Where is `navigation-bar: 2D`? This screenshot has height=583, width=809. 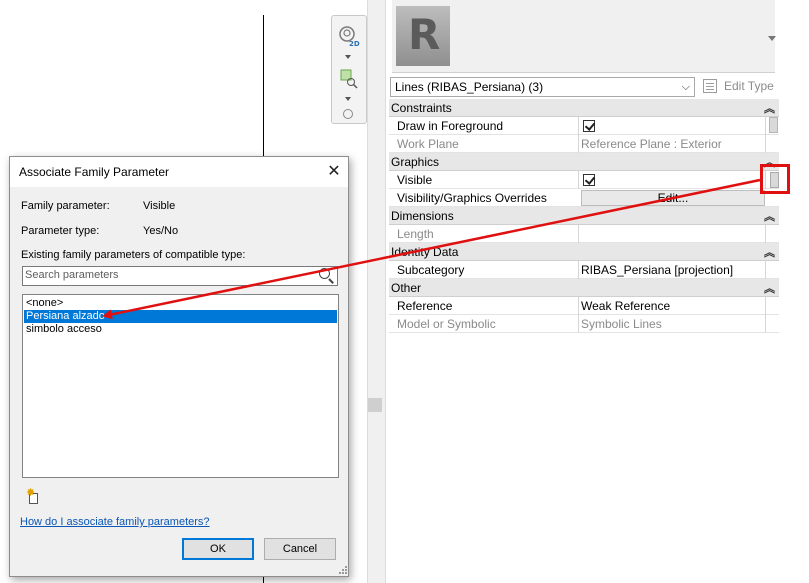 navigation-bar: 2D is located at coordinates (349, 69).